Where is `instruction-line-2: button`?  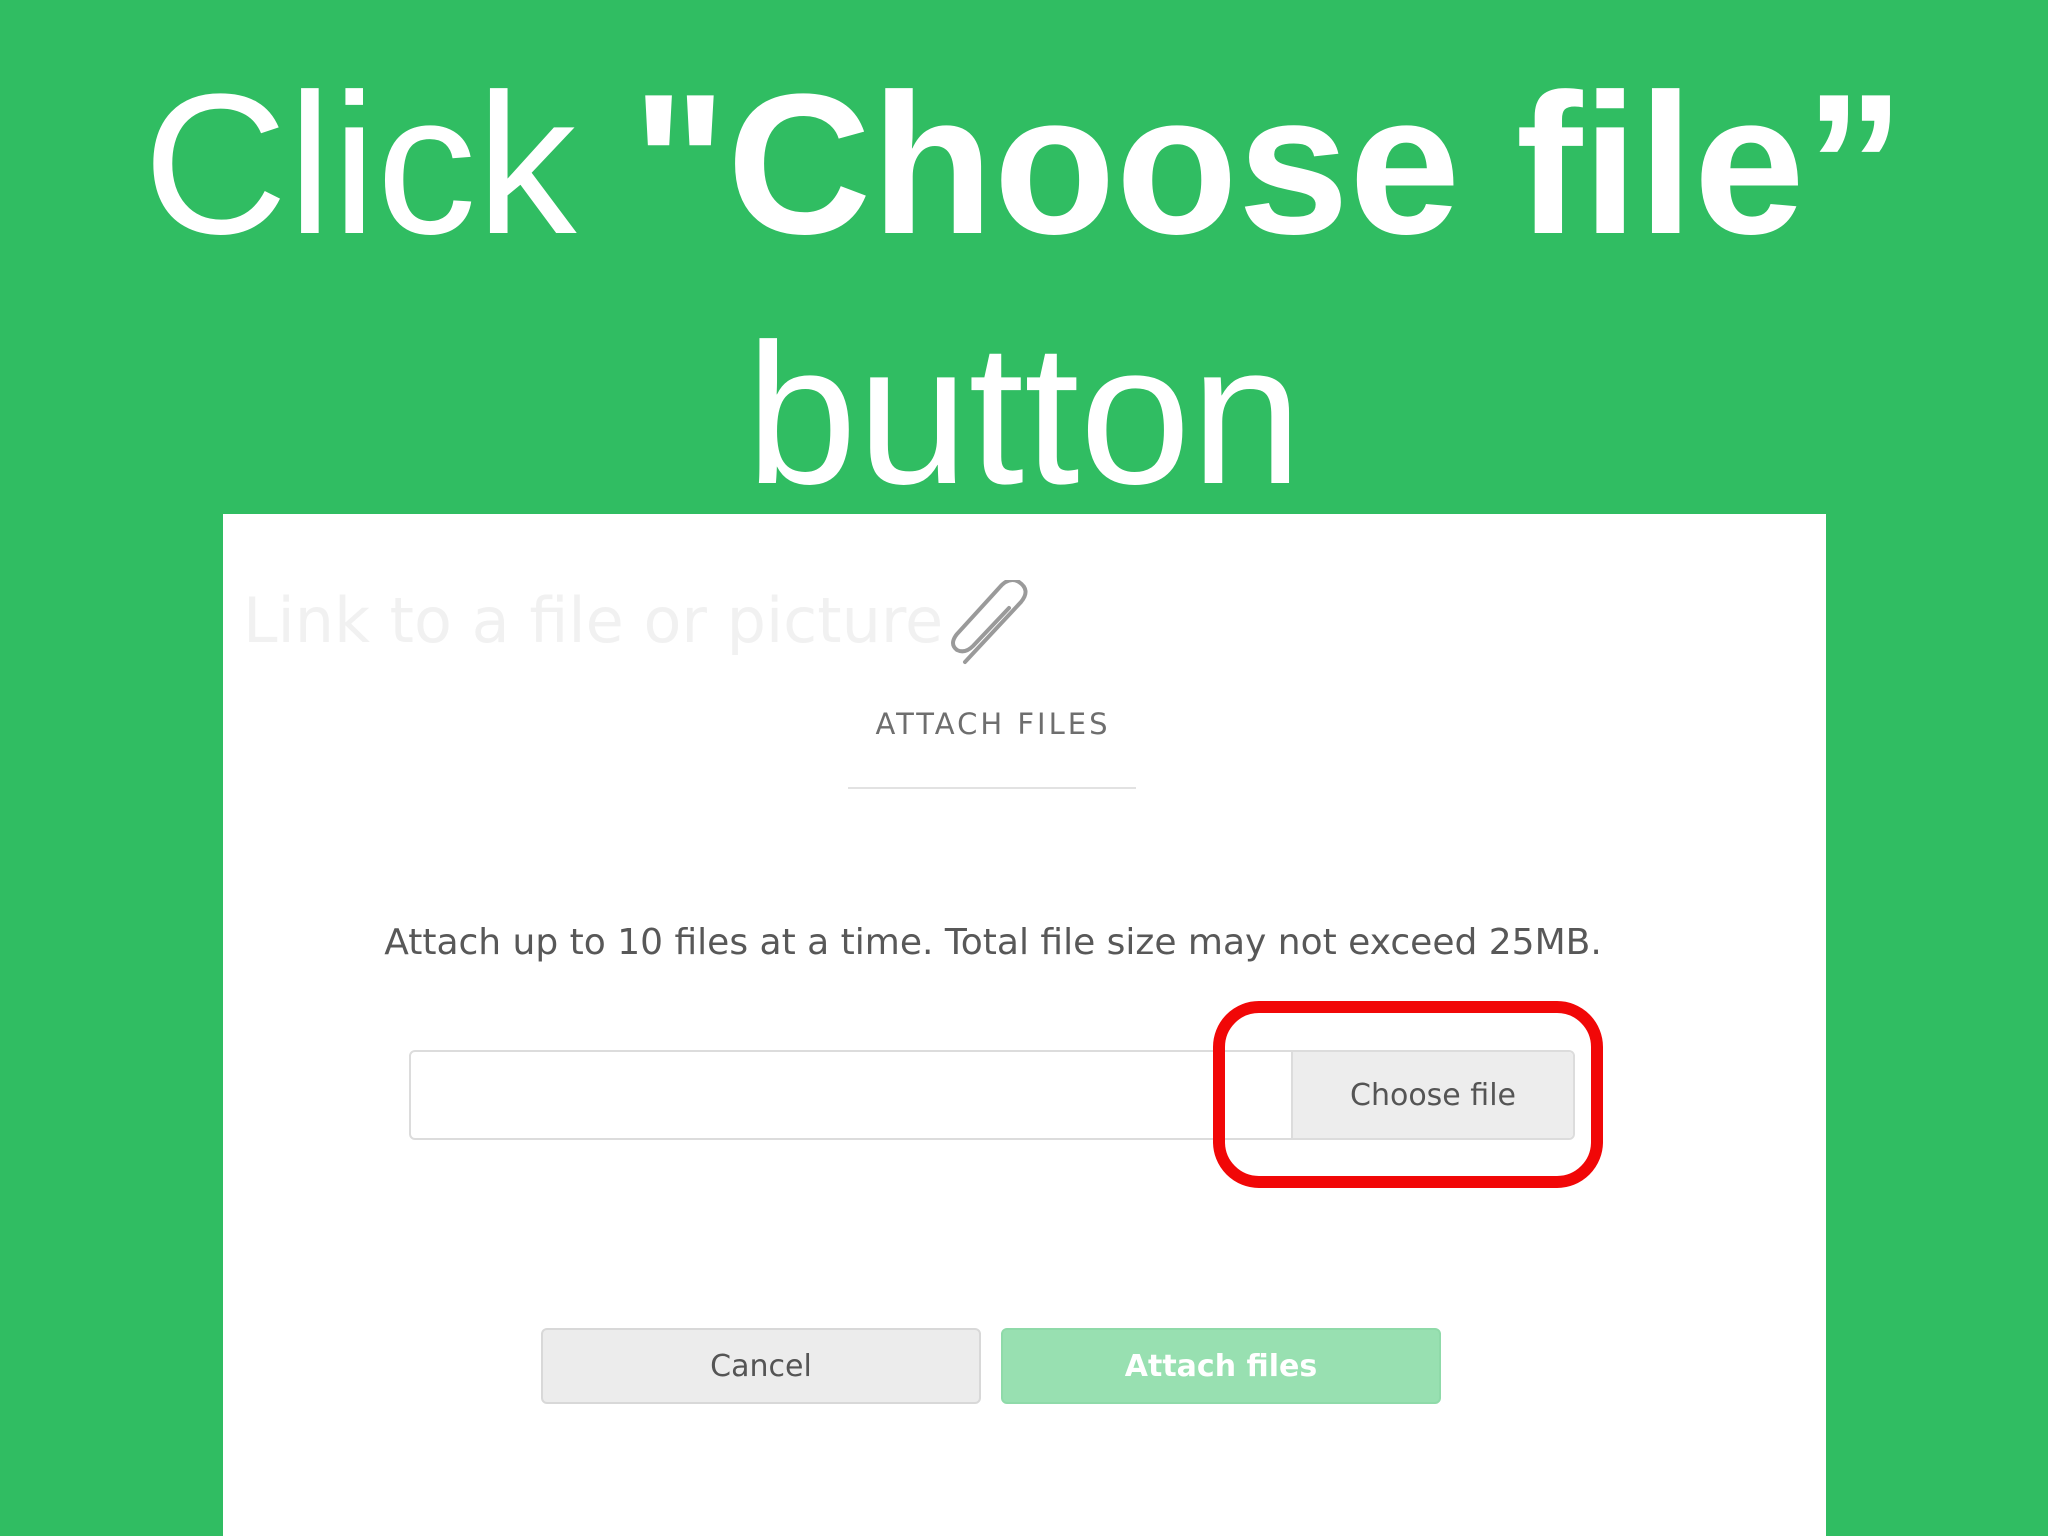 instruction-line-2: button is located at coordinates (1024, 414).